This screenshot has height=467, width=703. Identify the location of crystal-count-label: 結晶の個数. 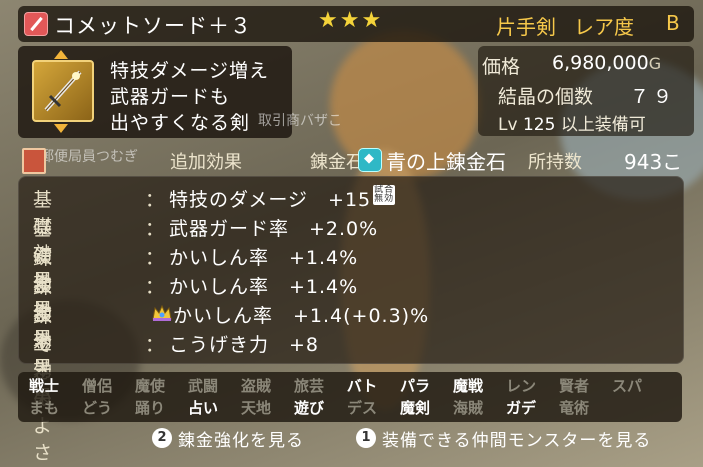
(546, 97).